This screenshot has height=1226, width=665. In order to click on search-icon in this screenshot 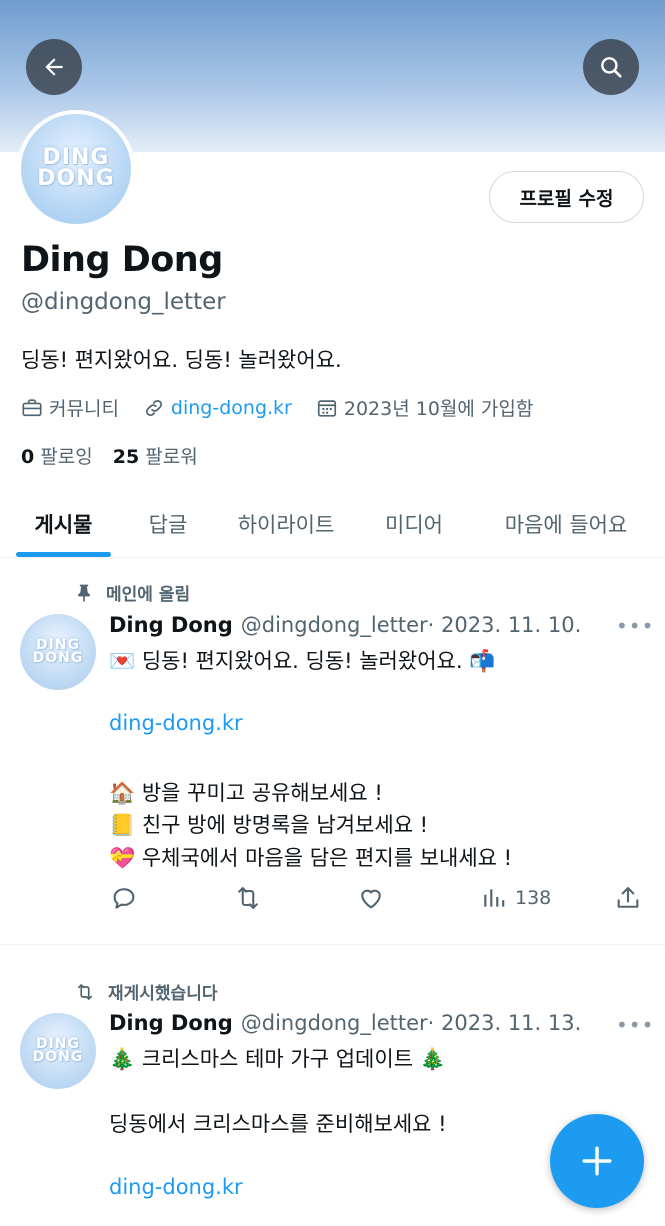, I will do `click(611, 67)`.